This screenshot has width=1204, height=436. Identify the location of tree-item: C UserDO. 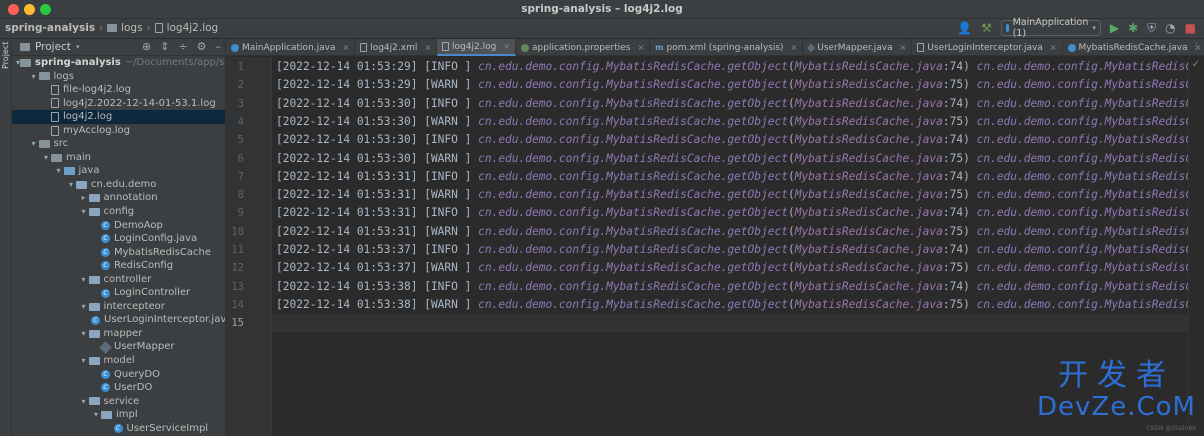
(118, 388).